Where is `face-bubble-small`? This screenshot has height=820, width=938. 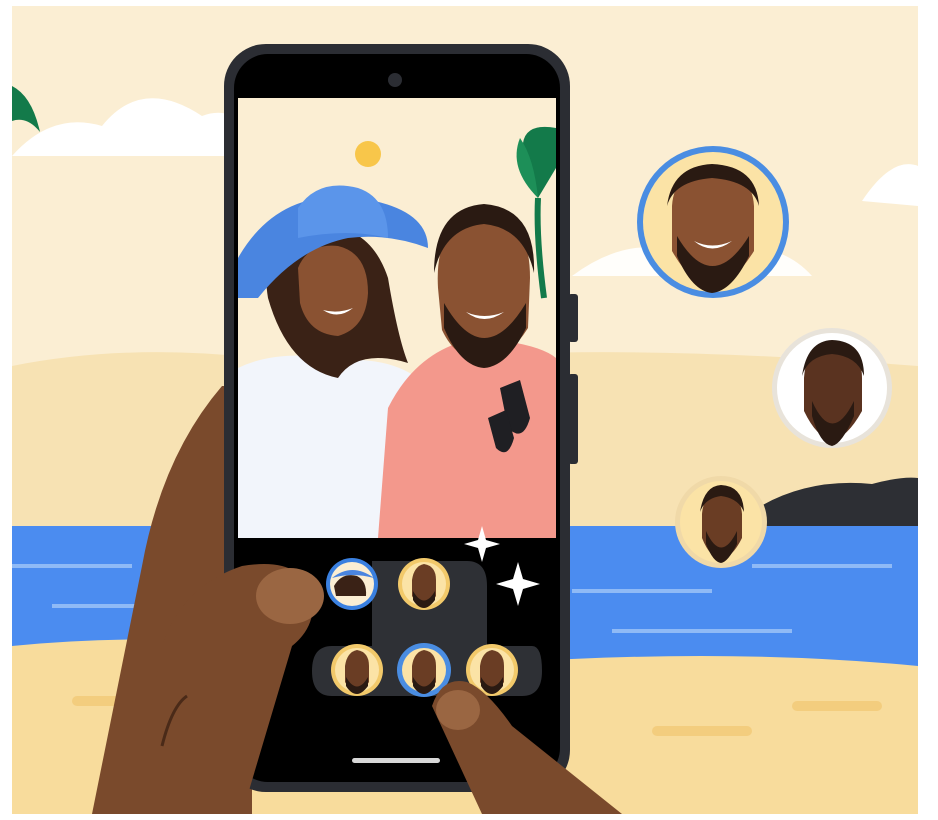 face-bubble-small is located at coordinates (721, 522).